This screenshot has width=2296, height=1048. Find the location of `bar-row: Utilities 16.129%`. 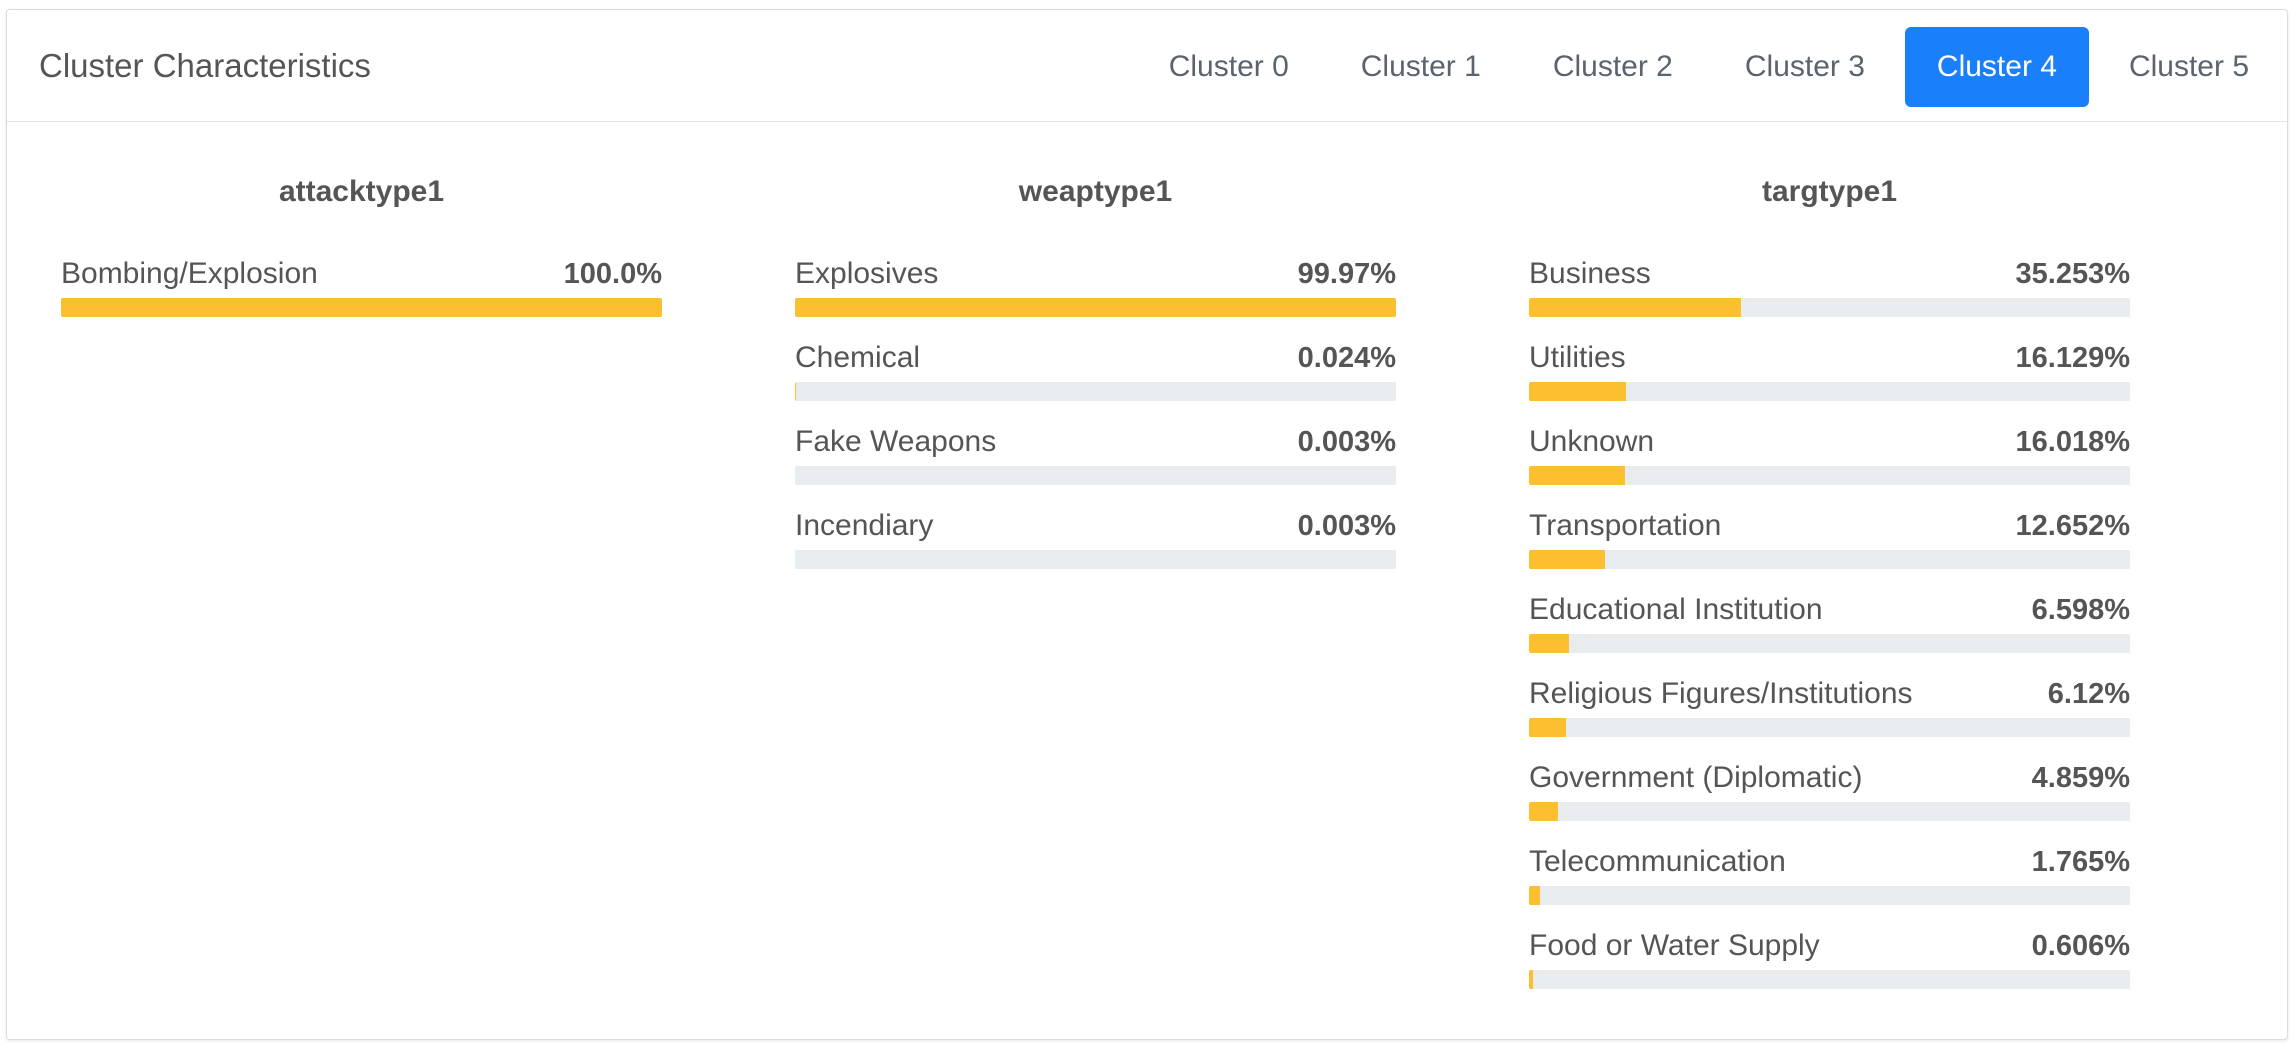

bar-row: Utilities 16.129% is located at coordinates (1829, 382).